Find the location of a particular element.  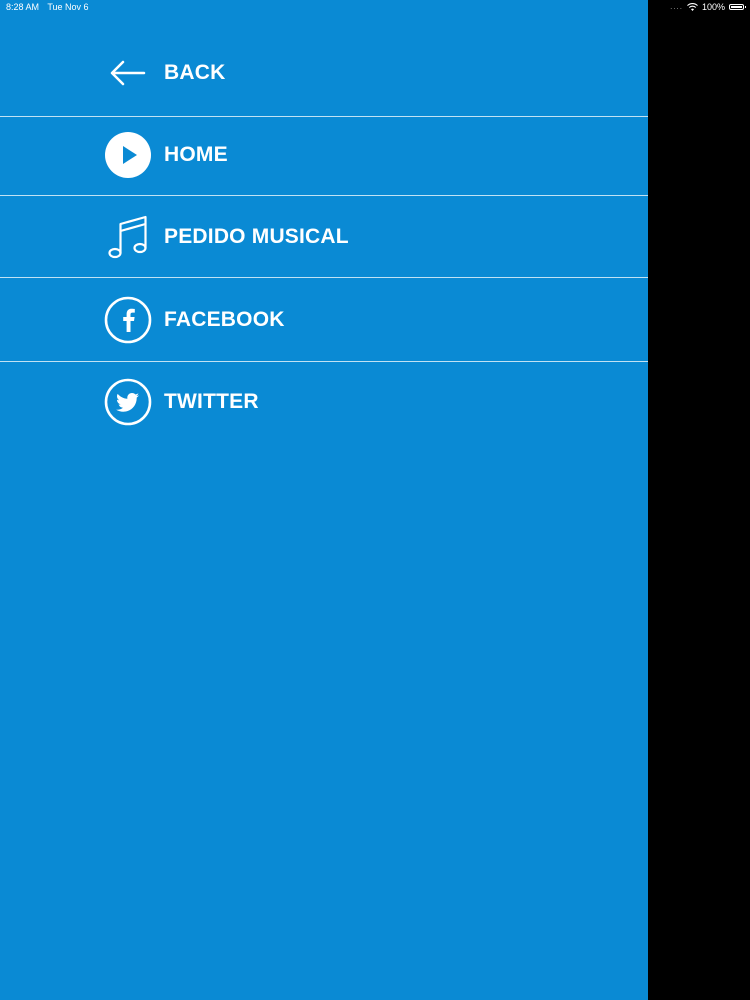

status-right: .... 100% is located at coordinates (708, 7).